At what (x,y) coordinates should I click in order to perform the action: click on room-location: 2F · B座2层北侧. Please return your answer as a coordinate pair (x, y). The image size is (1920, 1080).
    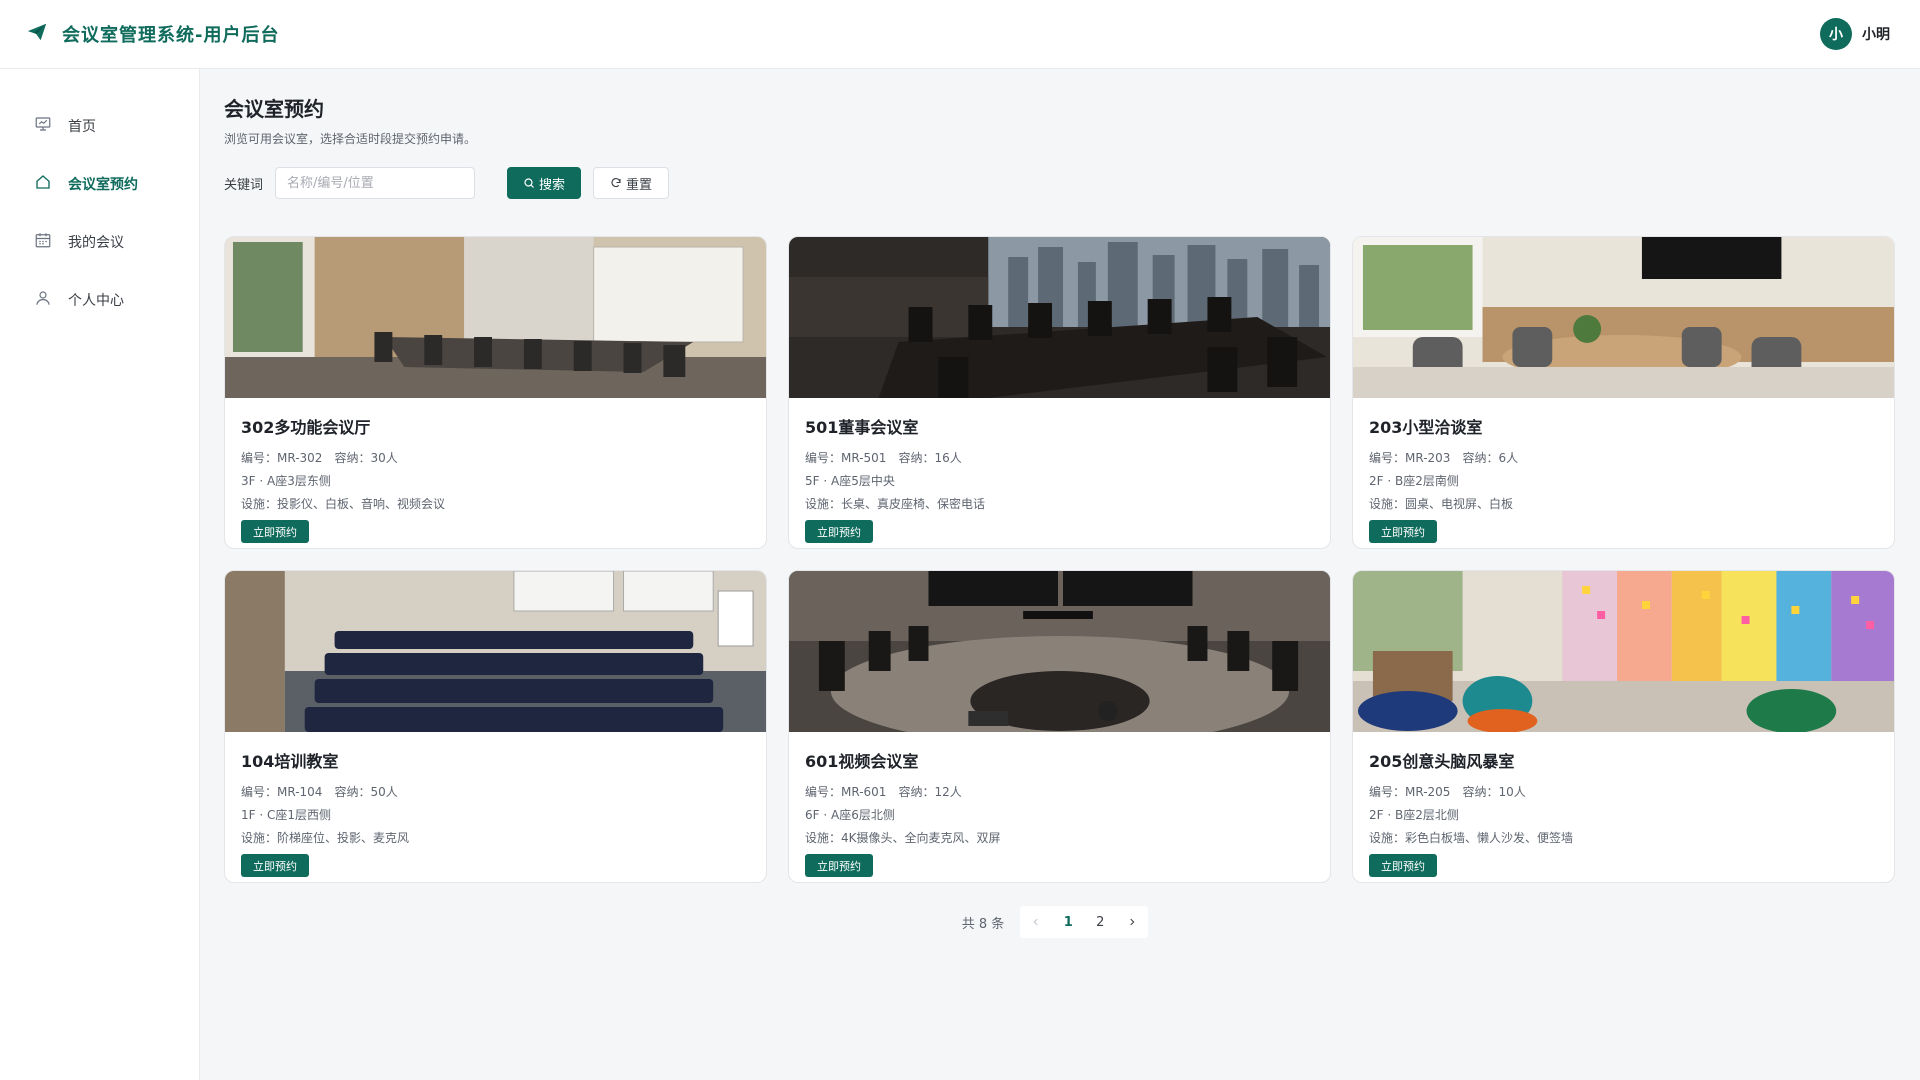
    Looking at the image, I should click on (1414, 815).